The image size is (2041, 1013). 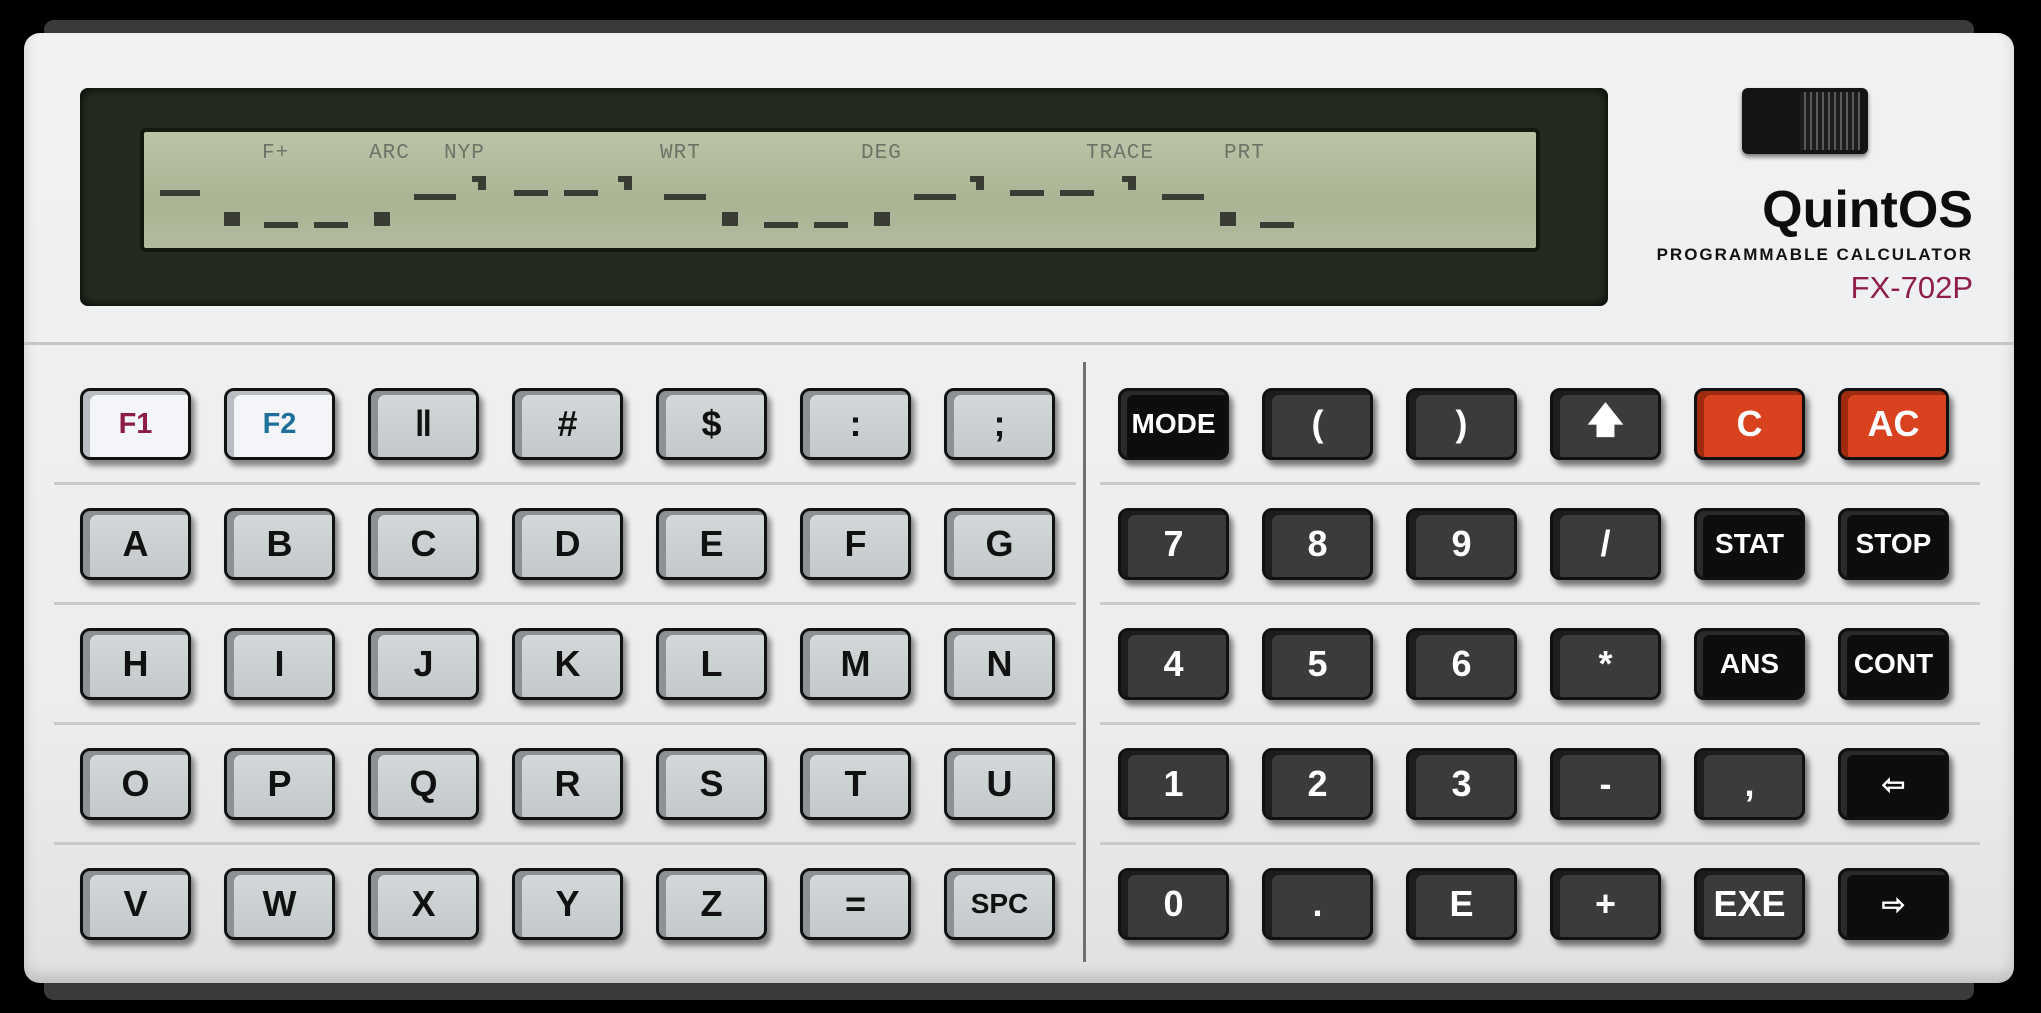 What do you see at coordinates (423, 784) in the screenshot?
I see `key-q: Q` at bounding box center [423, 784].